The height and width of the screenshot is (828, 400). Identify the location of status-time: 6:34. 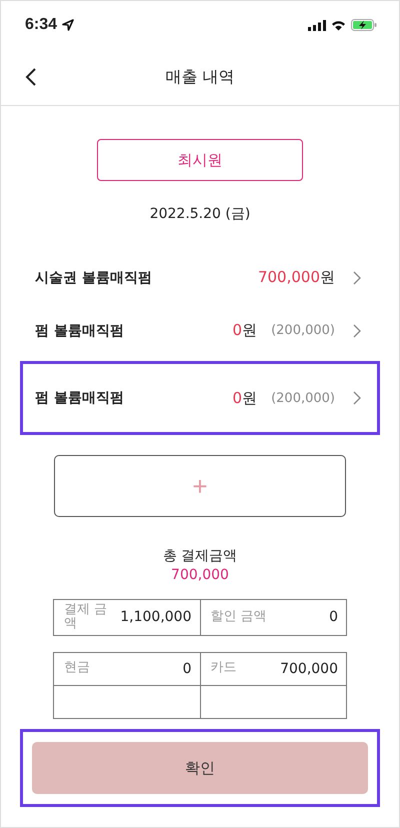
(41, 25).